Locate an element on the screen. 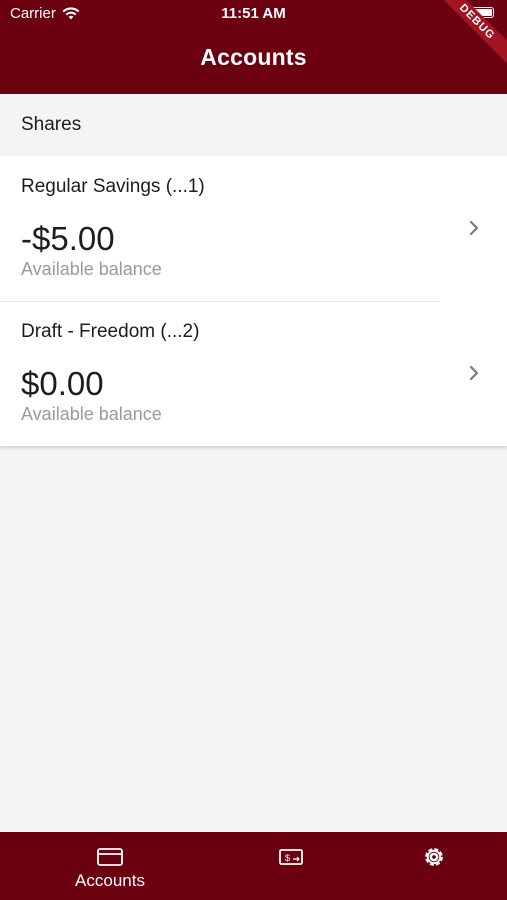 The image size is (507, 900). nav-item-accounts: Accounts is located at coordinates (110, 866).